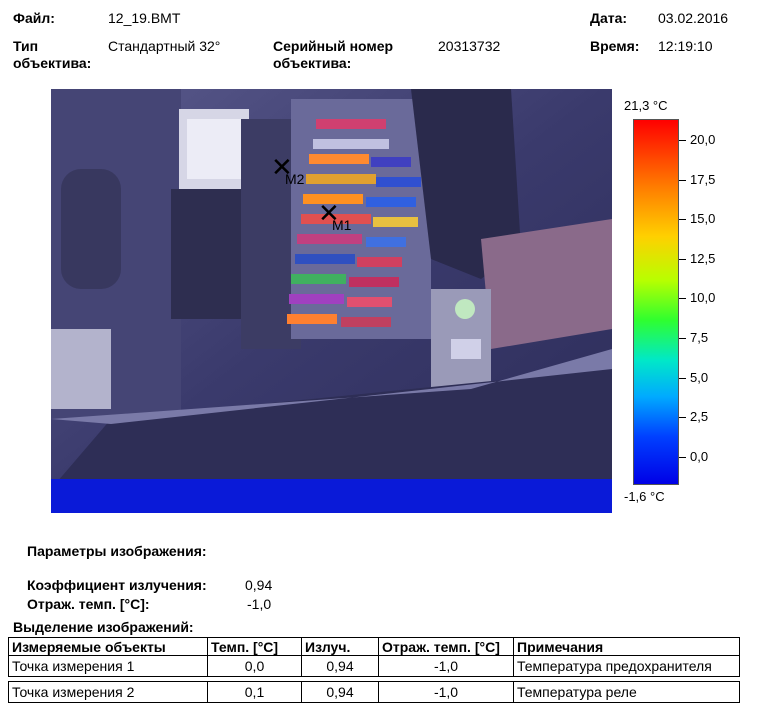 The width and height of the screenshot is (762, 714). What do you see at coordinates (699, 337) in the screenshot?
I see `scale-tick-label: 7,5` at bounding box center [699, 337].